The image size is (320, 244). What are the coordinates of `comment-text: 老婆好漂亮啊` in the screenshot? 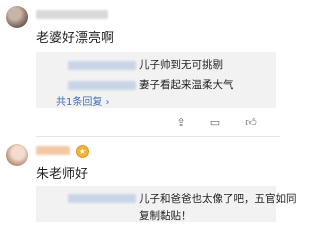 It's located at (75, 38).